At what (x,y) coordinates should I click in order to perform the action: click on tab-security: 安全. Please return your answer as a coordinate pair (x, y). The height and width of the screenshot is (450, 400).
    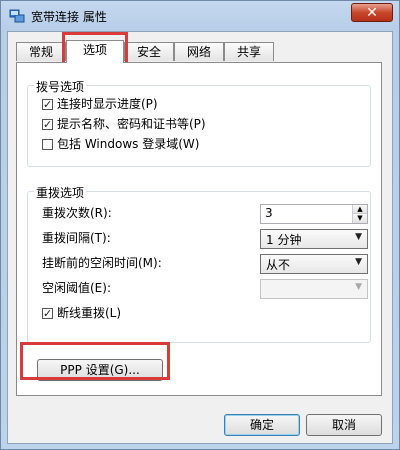
    Looking at the image, I should click on (149, 51).